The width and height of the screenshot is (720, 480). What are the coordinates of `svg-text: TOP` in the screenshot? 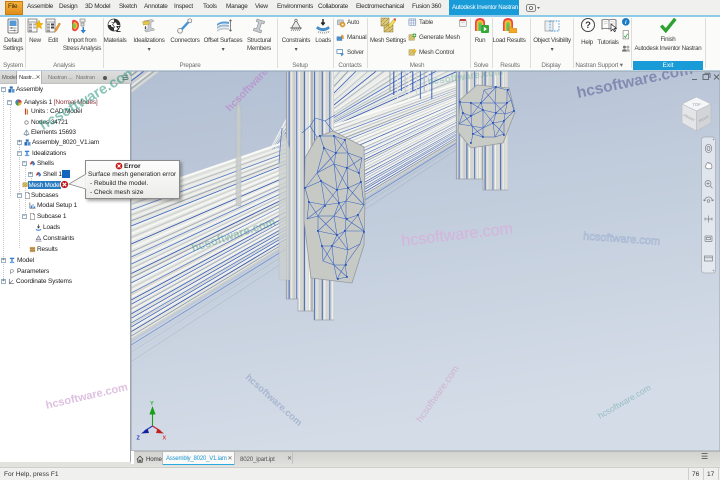 It's located at (696, 104).